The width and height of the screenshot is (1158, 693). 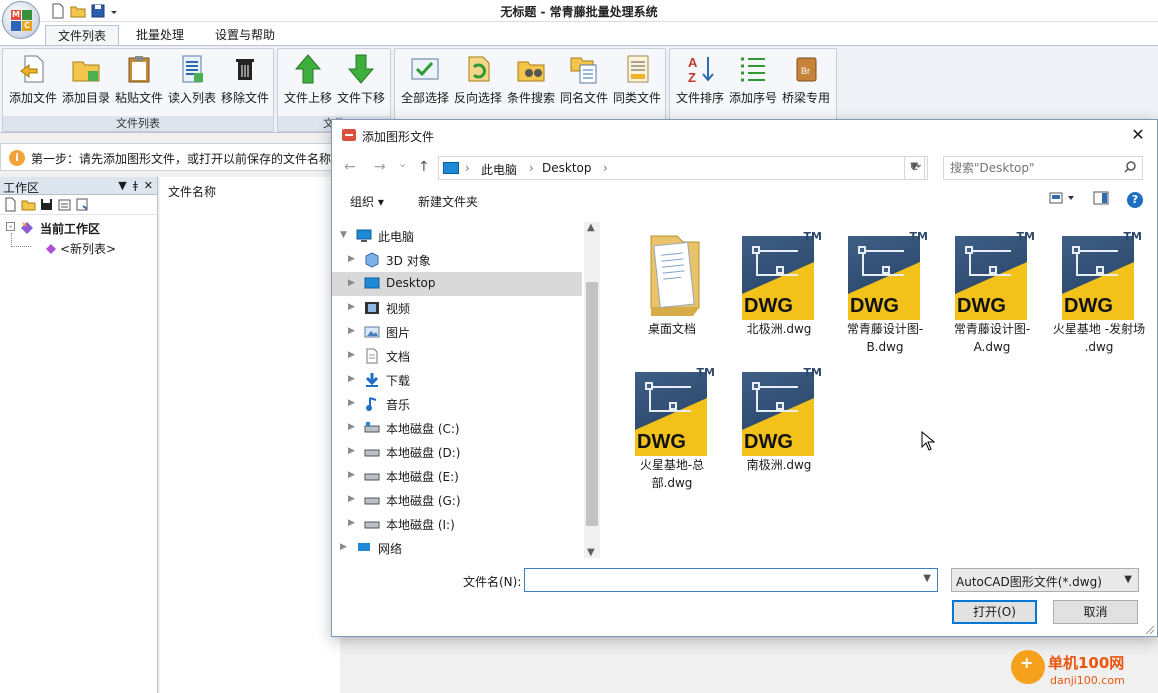 I want to click on nav-item-3d-objects: ▶ 3D 对象, so click(x=457, y=260).